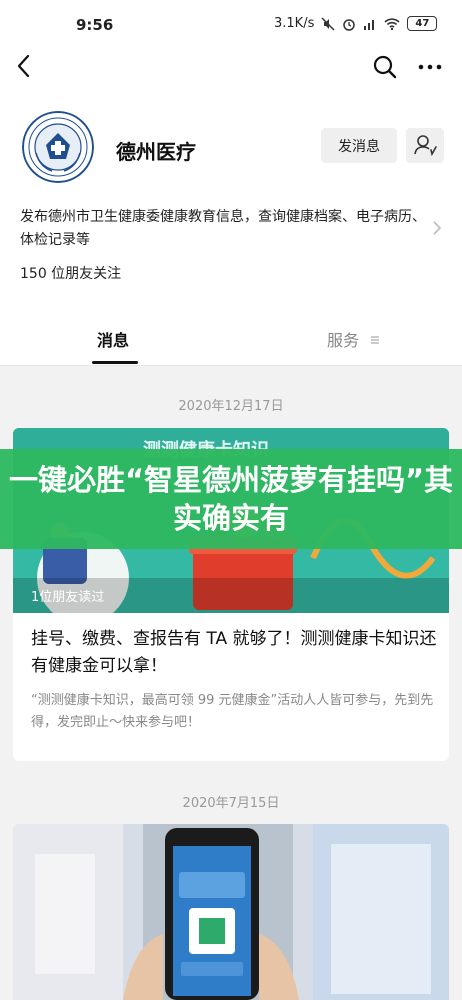  What do you see at coordinates (343, 339) in the screenshot?
I see `tab-services: 服务` at bounding box center [343, 339].